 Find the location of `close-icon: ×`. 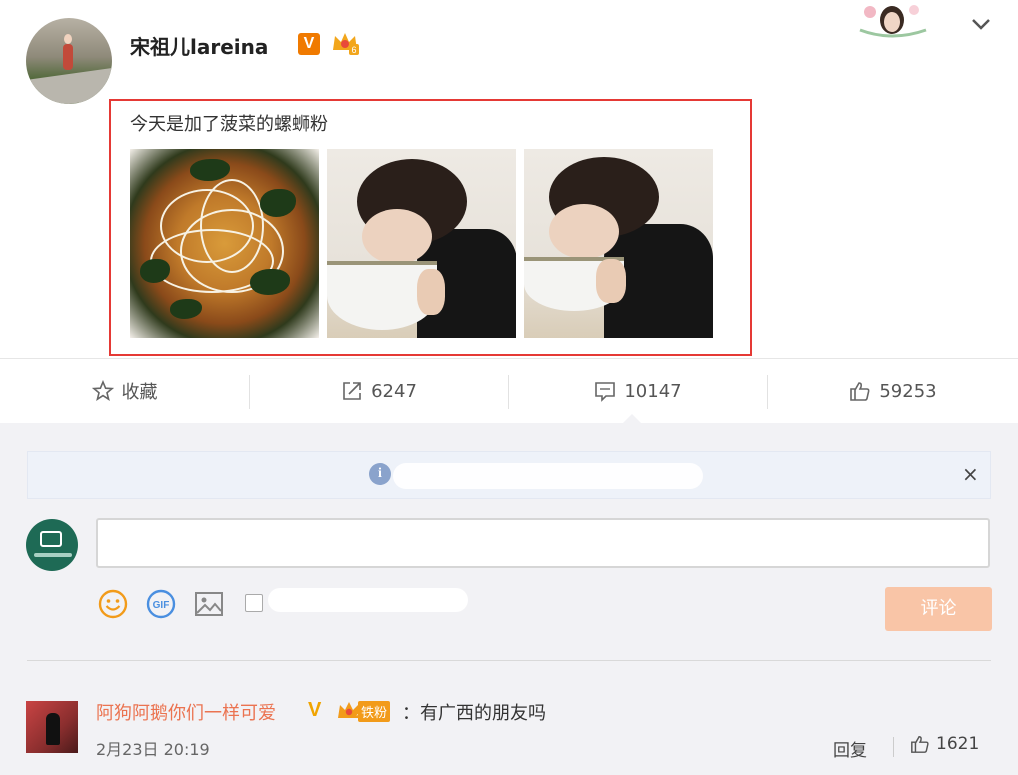

close-icon: × is located at coordinates (970, 474).